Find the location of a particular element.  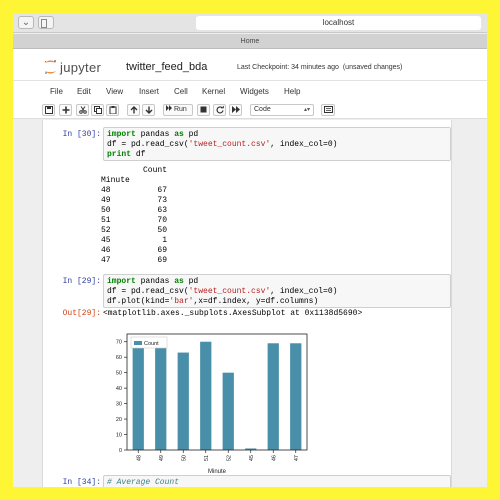

menu-edit: Edit is located at coordinates (84, 91).